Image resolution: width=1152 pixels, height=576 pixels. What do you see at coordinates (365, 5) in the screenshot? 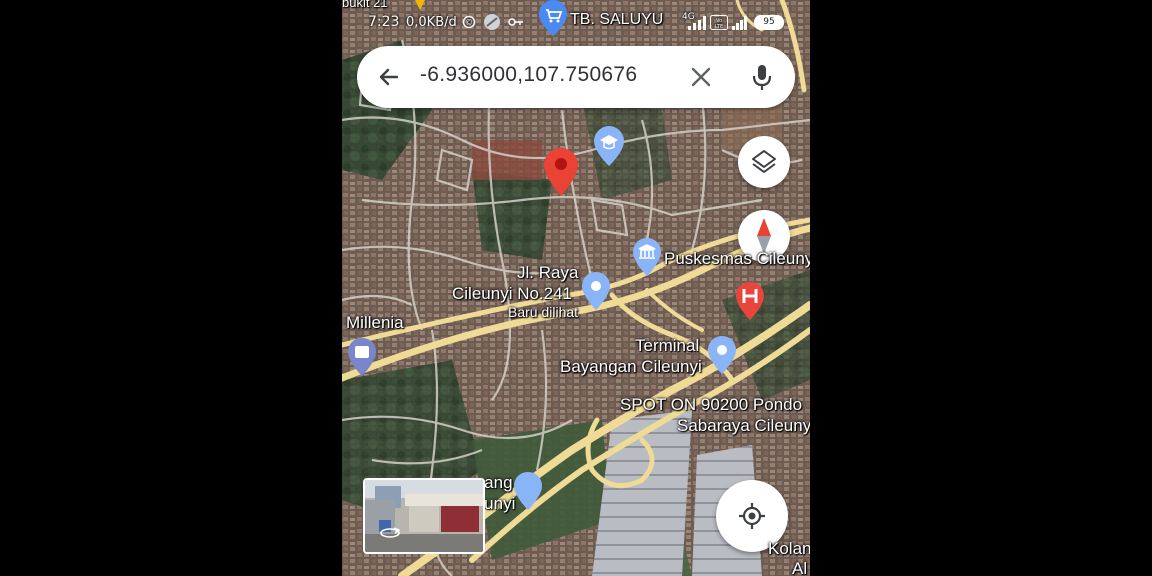
I see `top-left-place-label: bukit 21` at bounding box center [365, 5].